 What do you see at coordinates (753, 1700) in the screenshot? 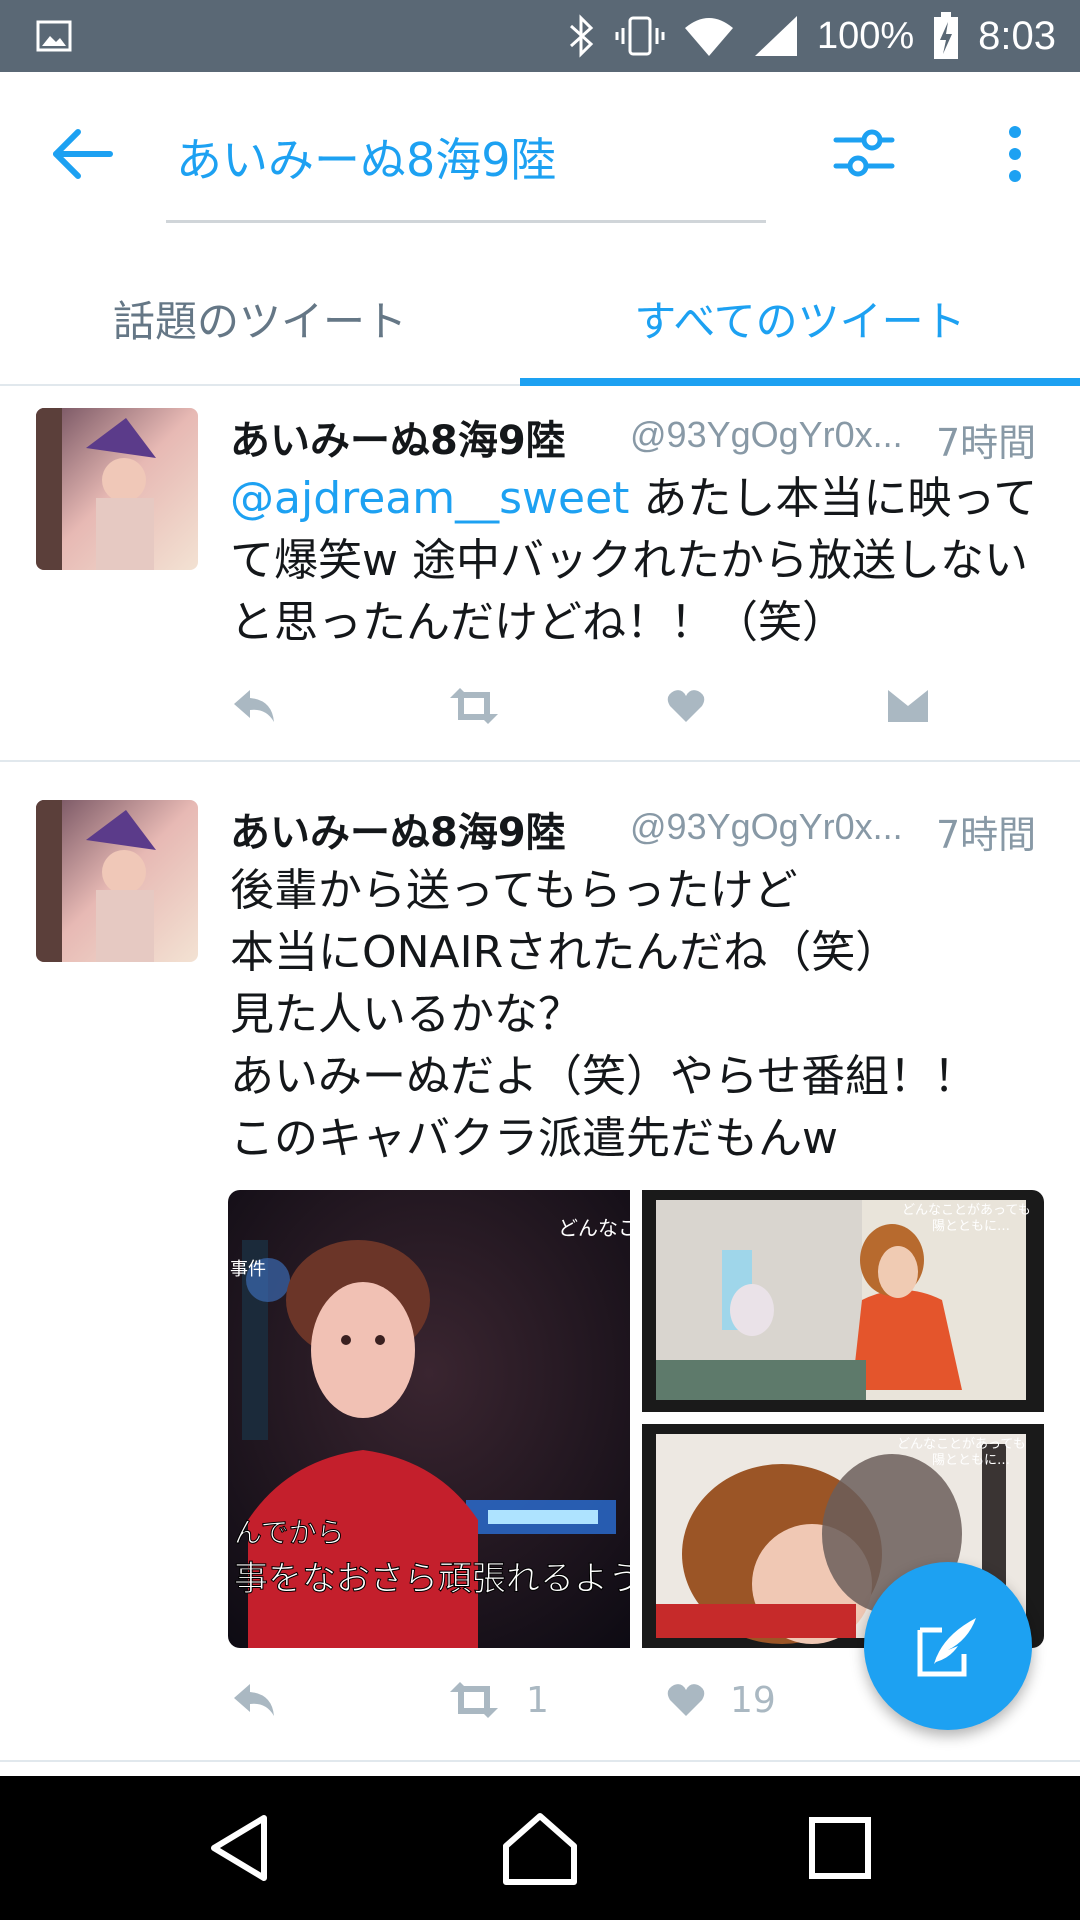
I see `like-count: 19` at bounding box center [753, 1700].